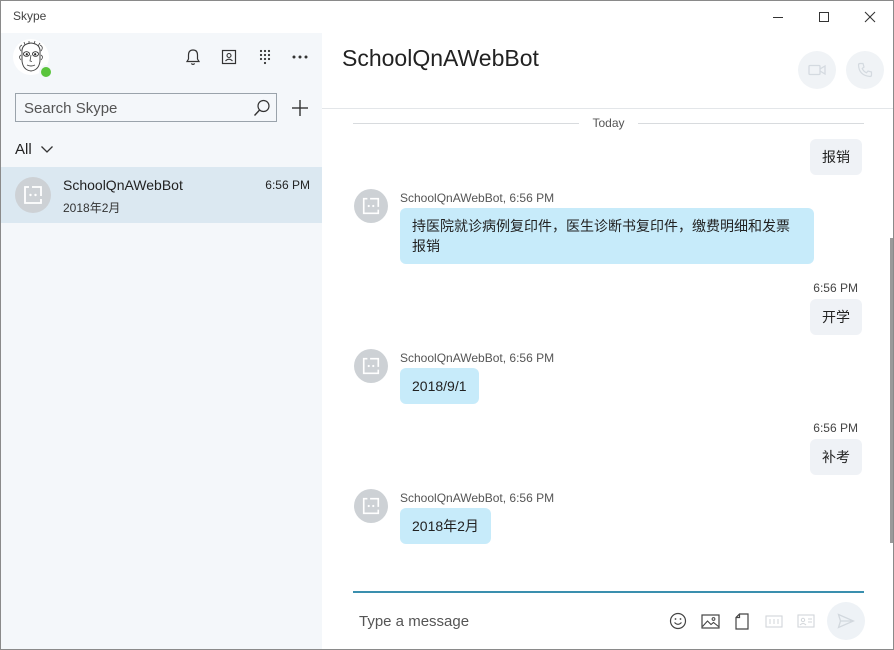 The width and height of the screenshot is (894, 650). I want to click on audio-call-icon, so click(865, 70).